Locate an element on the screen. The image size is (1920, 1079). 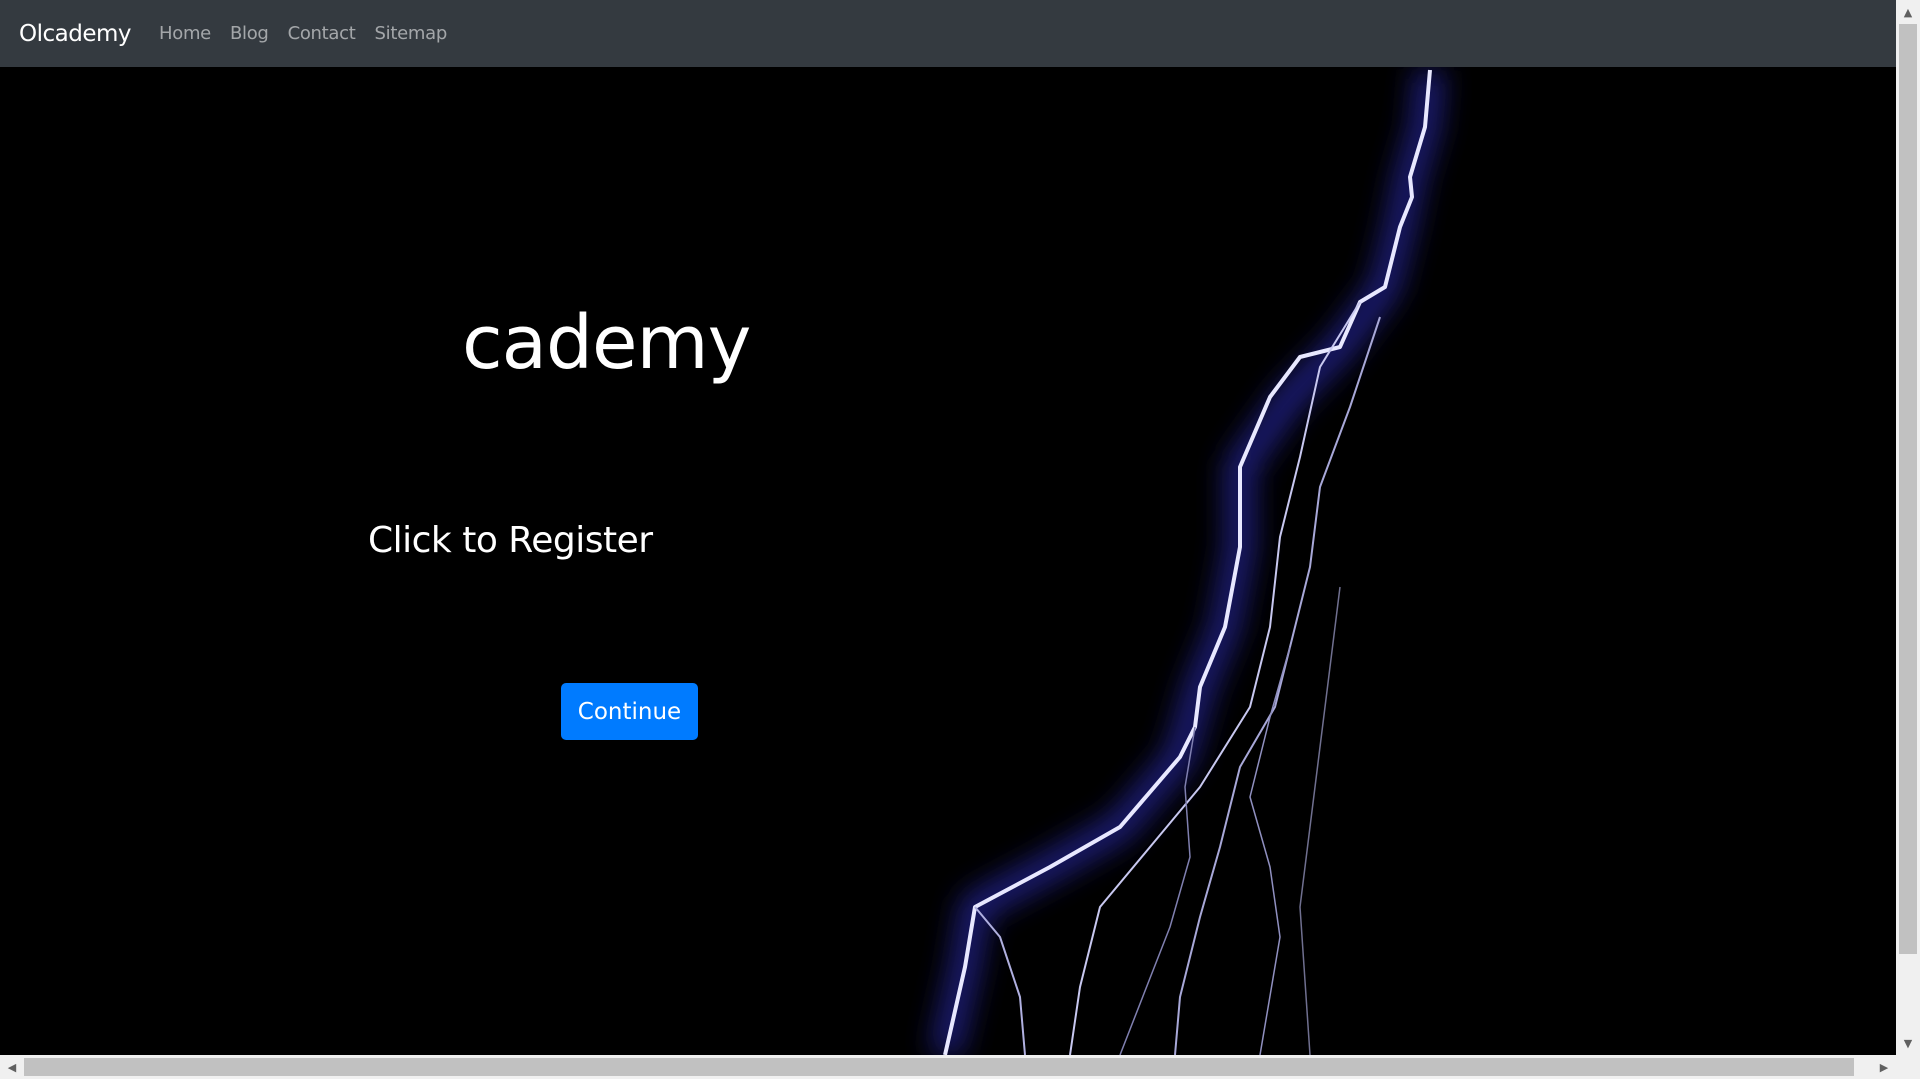
scroll-right-arrow-icon: ▶ is located at coordinates (1884, 1067).